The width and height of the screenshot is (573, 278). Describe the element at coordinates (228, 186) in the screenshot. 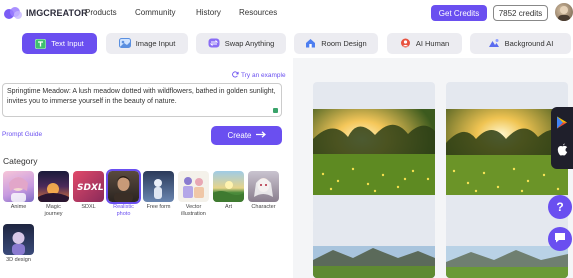

I see `art-thumbnail` at that location.